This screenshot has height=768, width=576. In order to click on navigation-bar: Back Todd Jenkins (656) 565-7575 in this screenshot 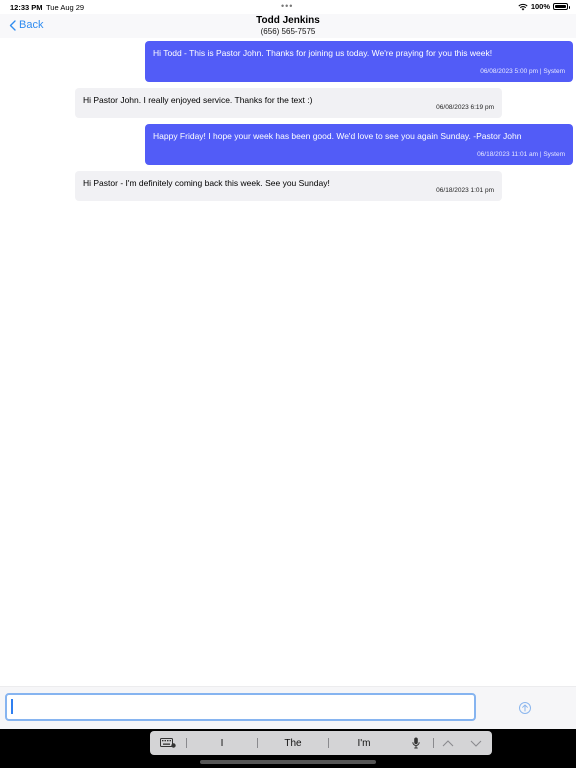, I will do `click(288, 26)`.